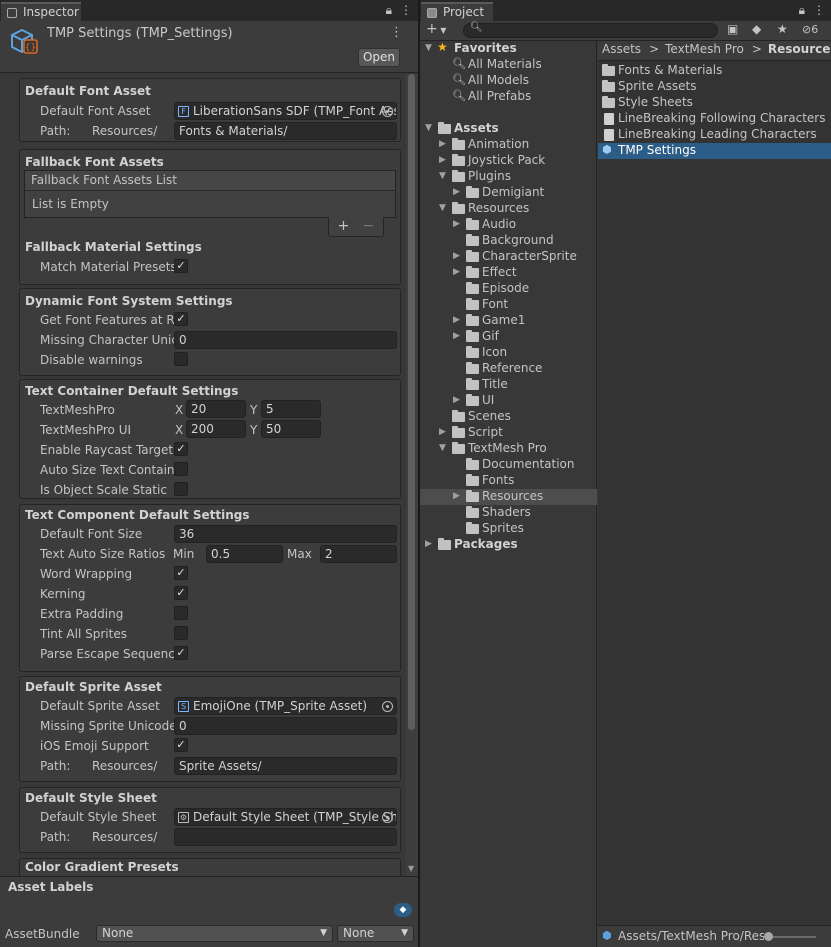  I want to click on default-sprite-asset-field: S EmojiOne (TMP_Sprite Asset), so click(285, 706).